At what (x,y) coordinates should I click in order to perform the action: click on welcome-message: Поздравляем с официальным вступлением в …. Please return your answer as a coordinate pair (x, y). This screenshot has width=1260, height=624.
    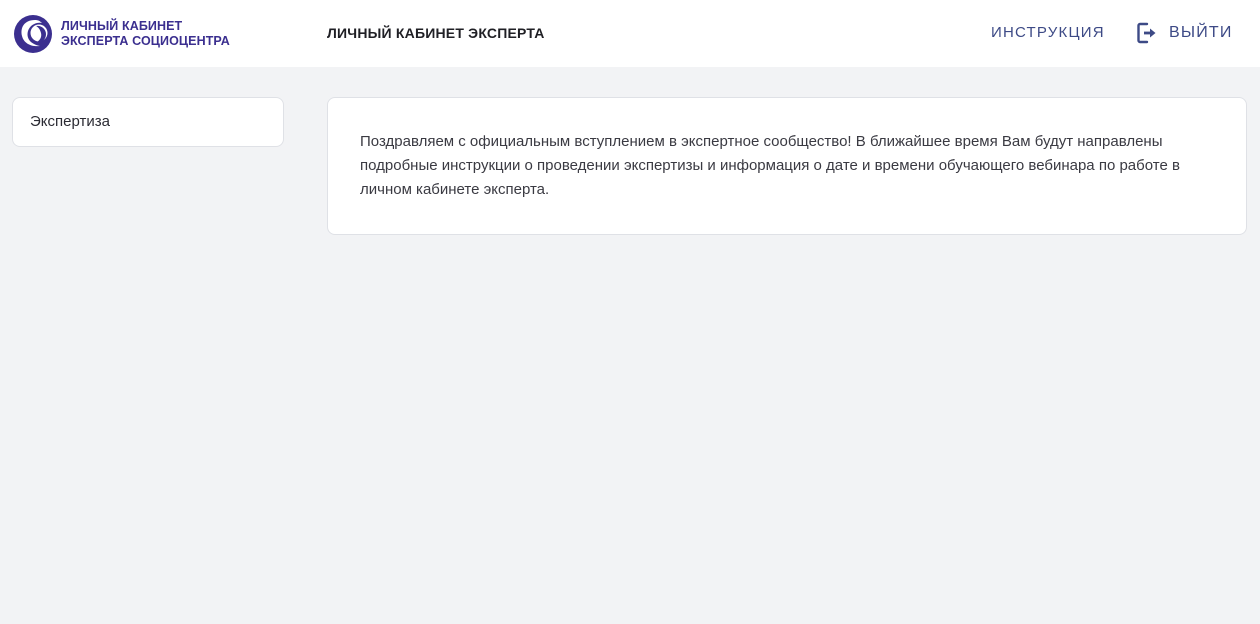
    Looking at the image, I should click on (770, 165).